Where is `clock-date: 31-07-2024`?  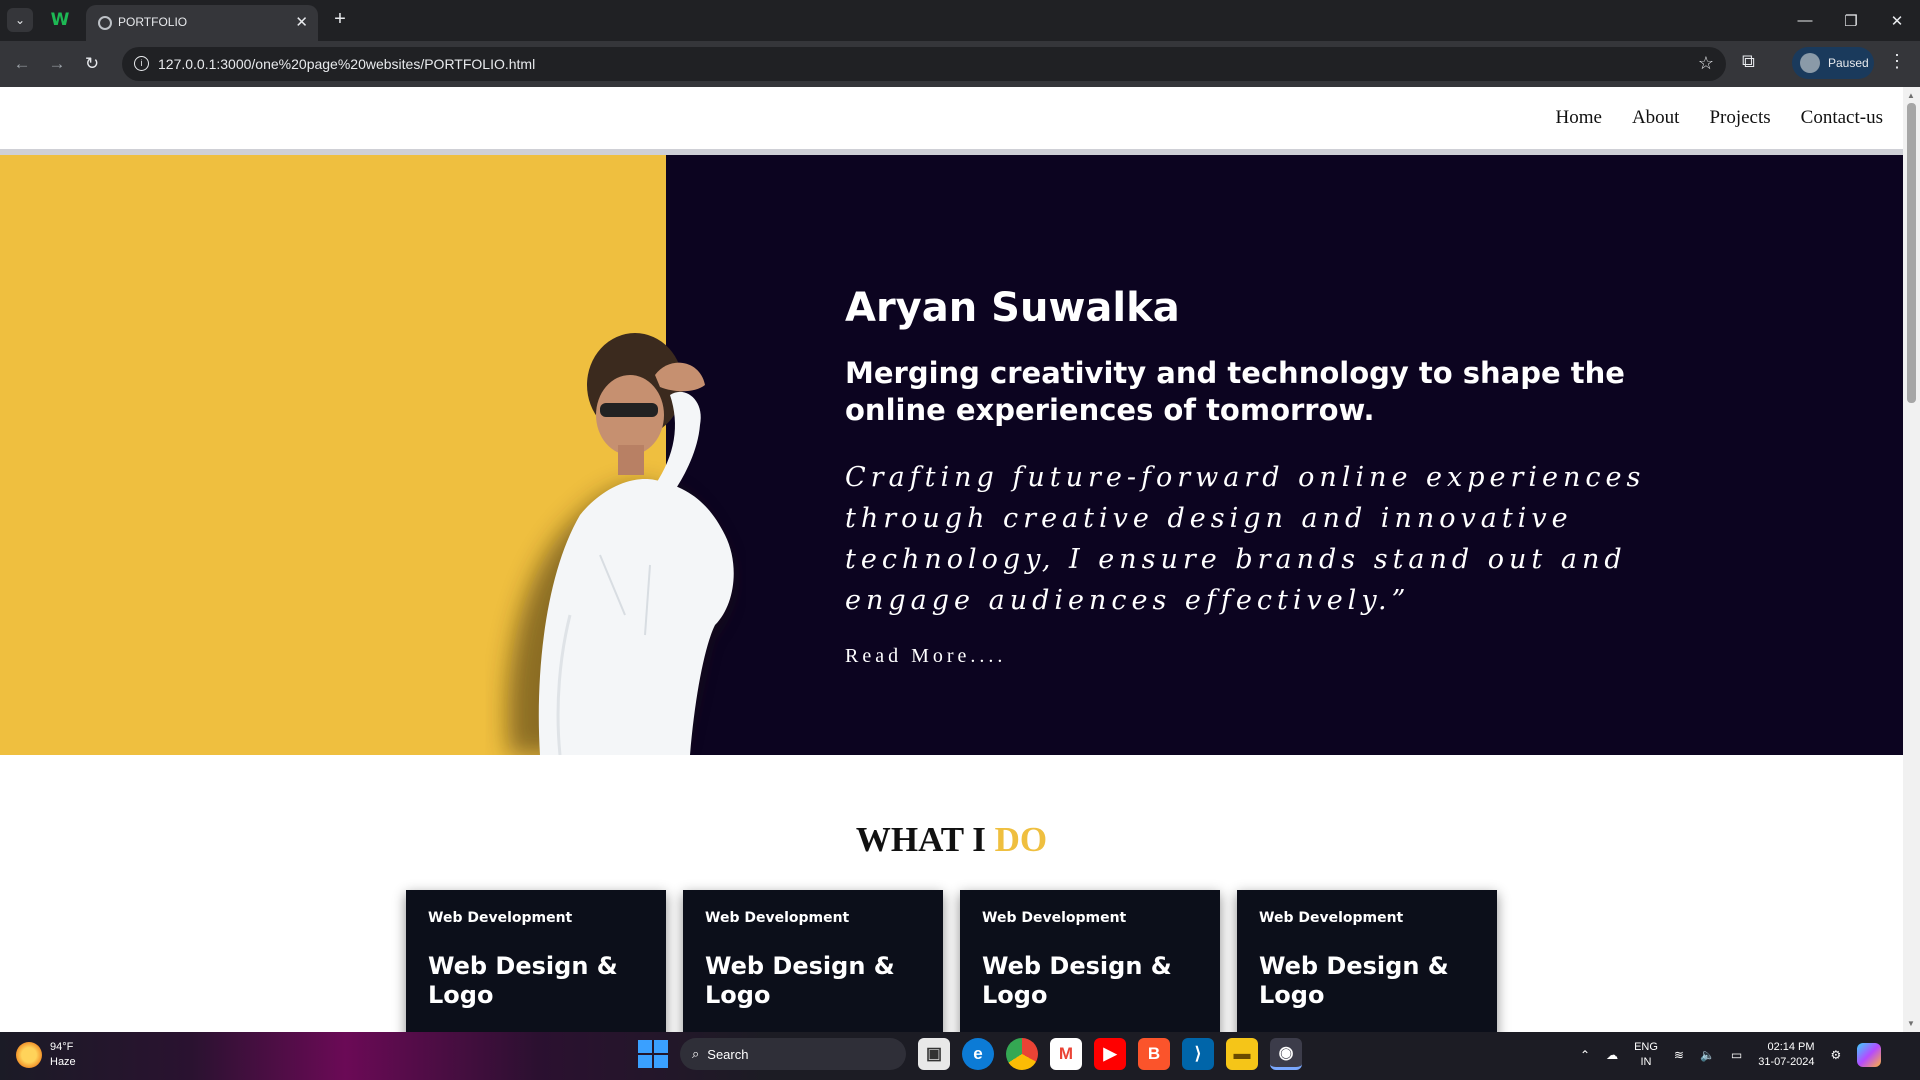 clock-date: 31-07-2024 is located at coordinates (1786, 1062).